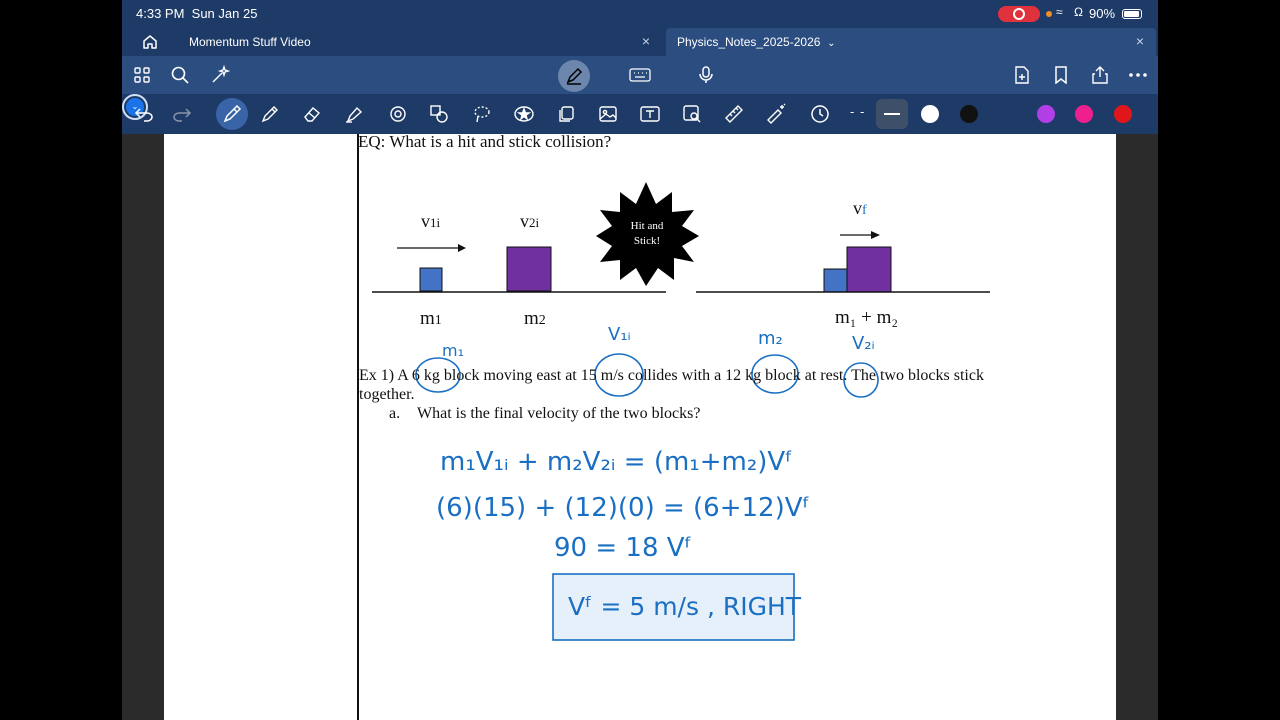 This screenshot has width=1280, height=720. What do you see at coordinates (647, 234) in the screenshot?
I see `hit-and-stick-burst: Hit and Stick!` at bounding box center [647, 234].